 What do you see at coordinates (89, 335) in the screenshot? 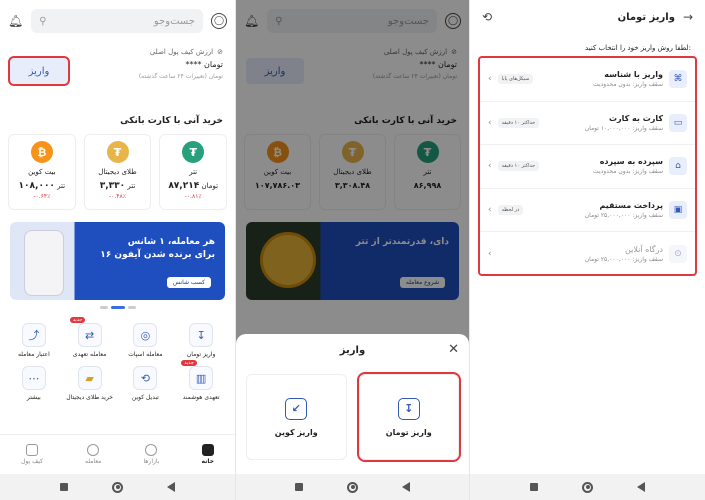
I see `margin-icon: ⇄` at bounding box center [89, 335].